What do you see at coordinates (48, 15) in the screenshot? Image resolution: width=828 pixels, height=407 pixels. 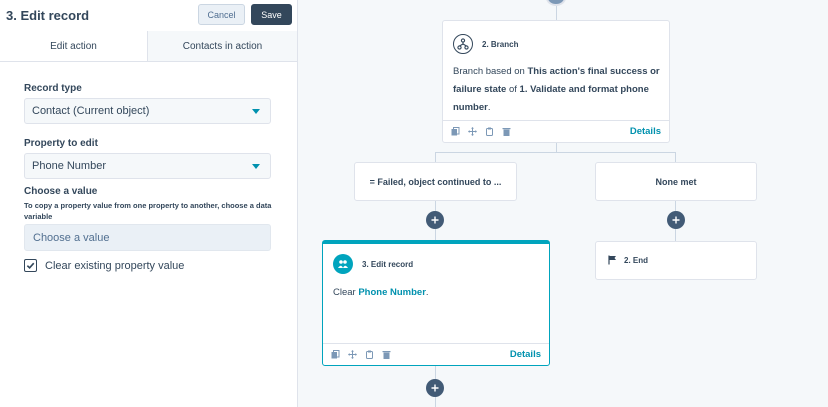 I see `panel-title: 3. Edit record` at bounding box center [48, 15].